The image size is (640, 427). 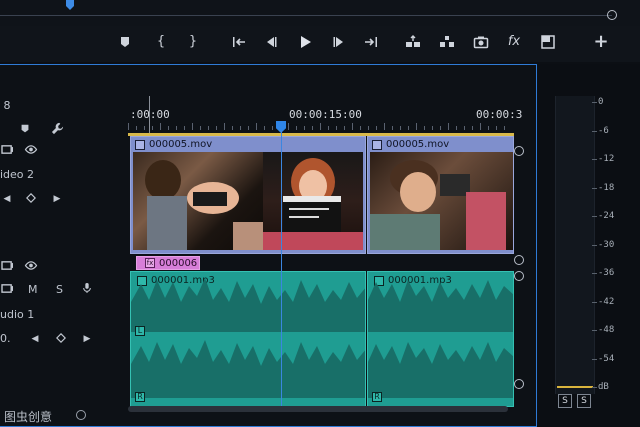 What do you see at coordinates (413, 42) in the screenshot?
I see `lift-button` at bounding box center [413, 42].